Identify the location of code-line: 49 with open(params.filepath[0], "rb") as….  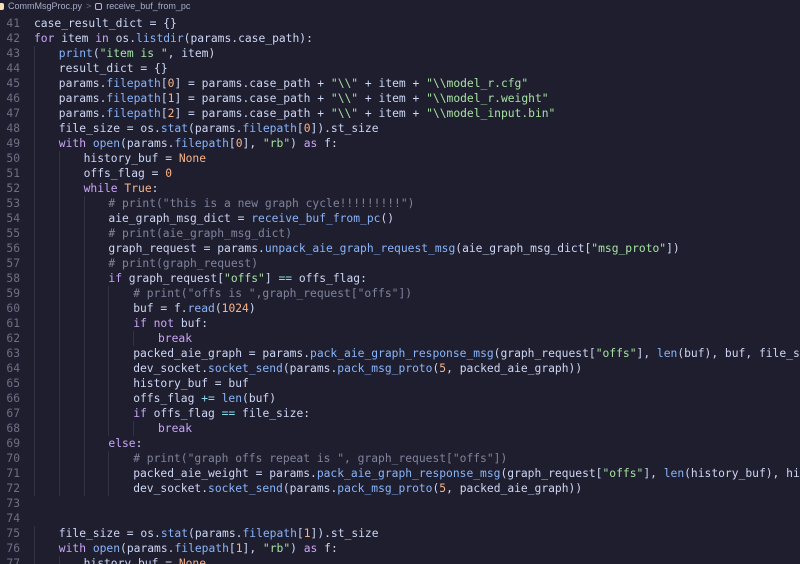
(400, 143).